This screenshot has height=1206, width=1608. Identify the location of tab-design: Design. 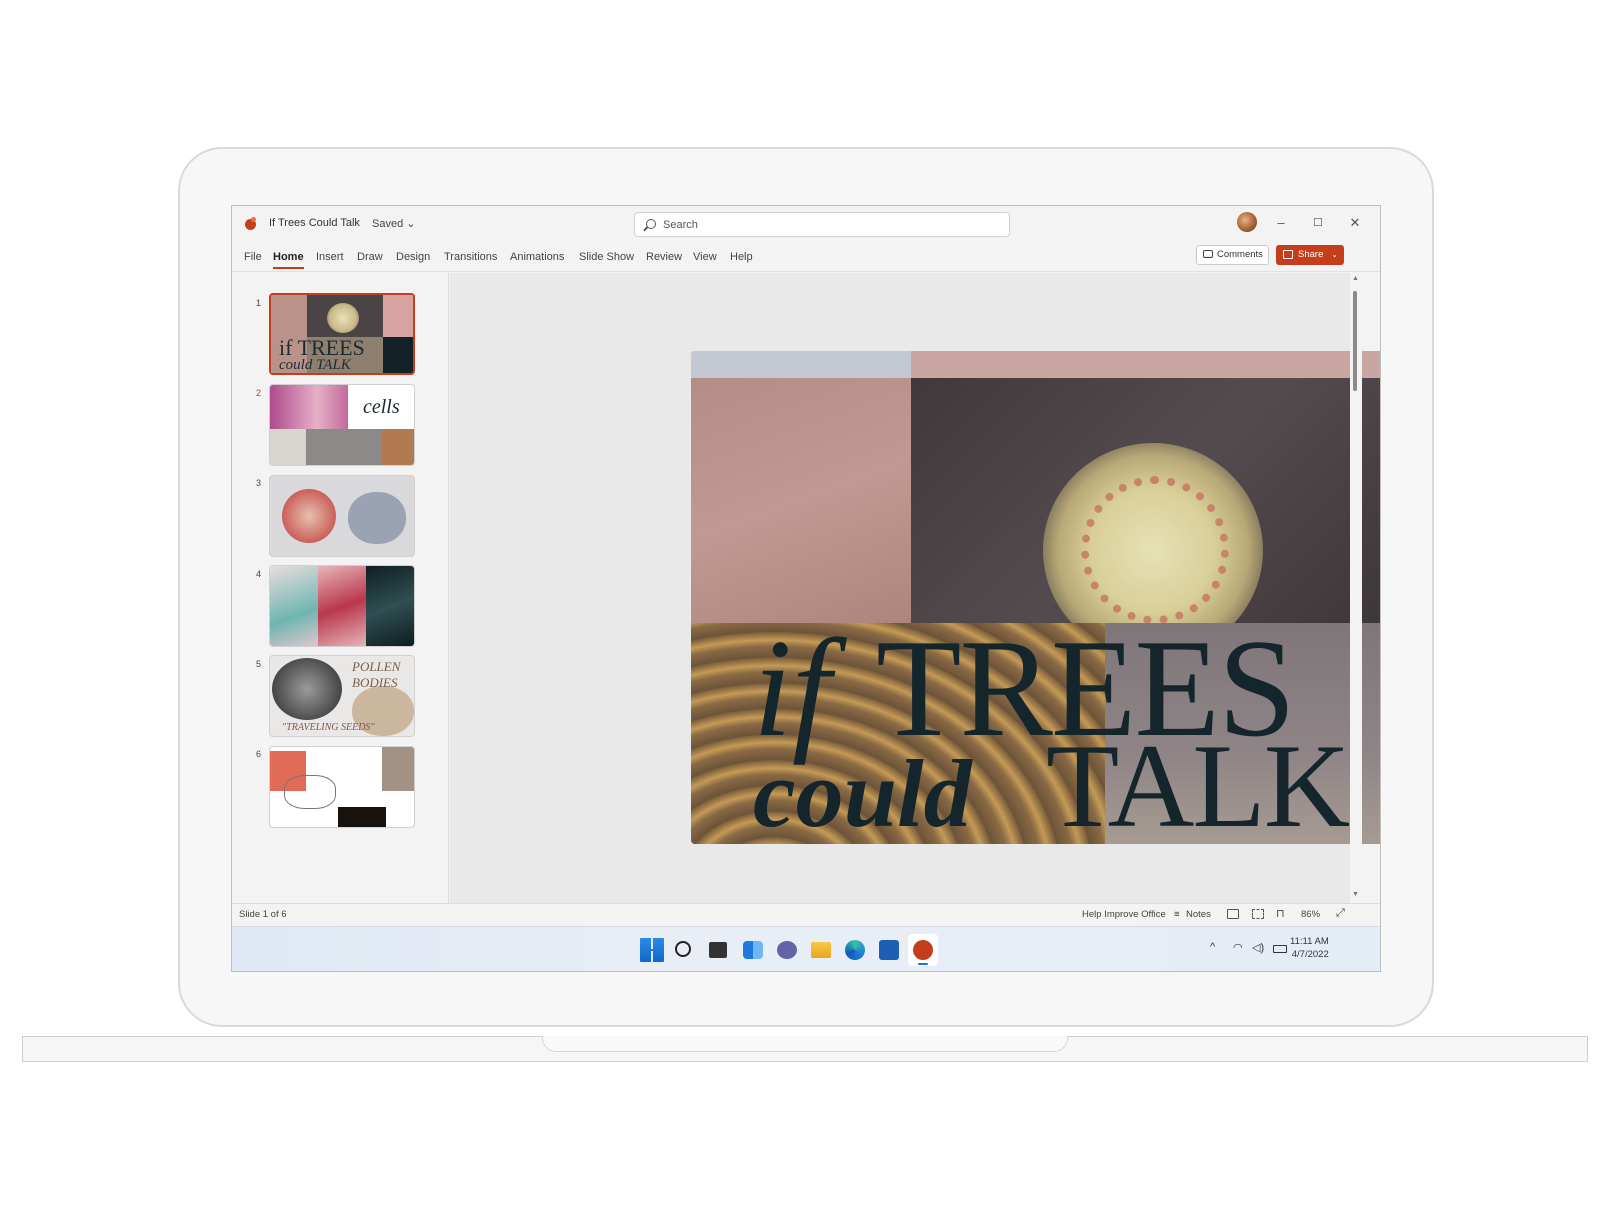
(413, 257).